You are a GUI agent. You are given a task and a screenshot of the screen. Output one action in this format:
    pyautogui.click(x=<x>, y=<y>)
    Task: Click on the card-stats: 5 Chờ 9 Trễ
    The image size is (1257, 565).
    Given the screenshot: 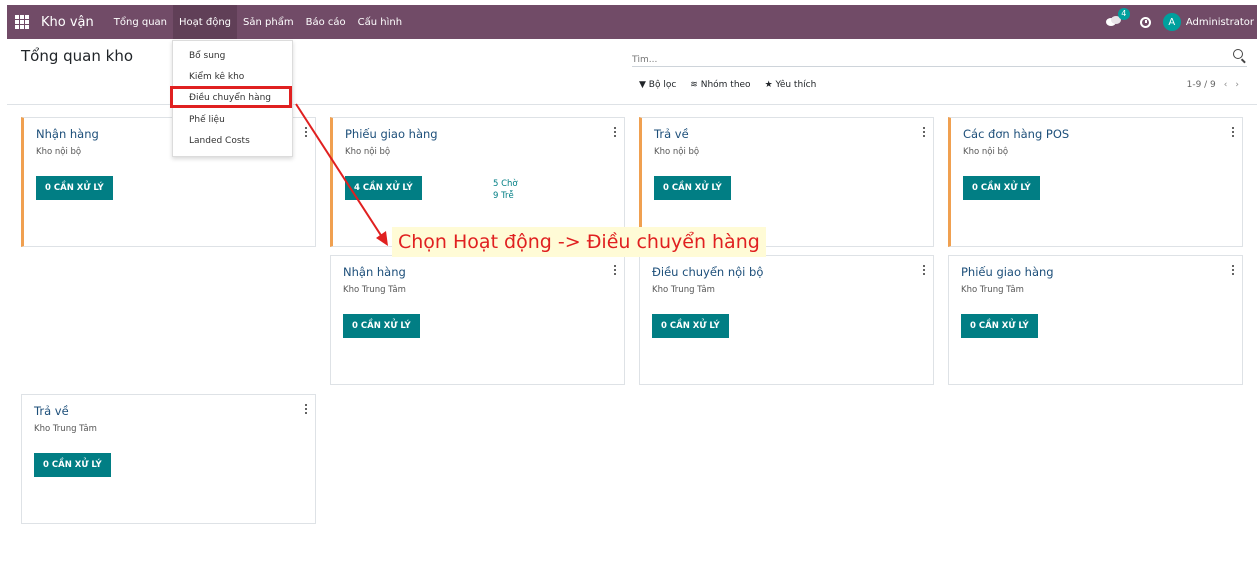 What is the action you would take?
    pyautogui.click(x=505, y=190)
    